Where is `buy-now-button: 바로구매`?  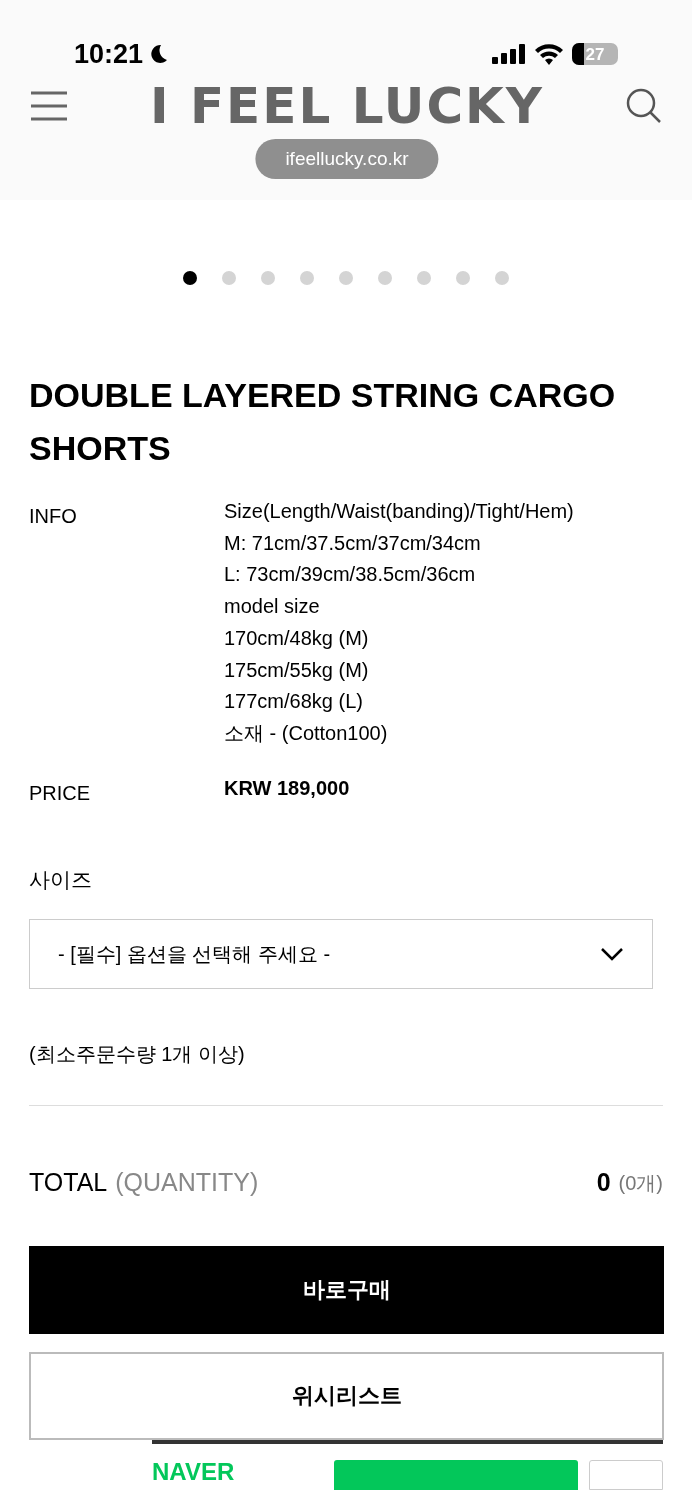
buy-now-button: 바로구매 is located at coordinates (346, 1289).